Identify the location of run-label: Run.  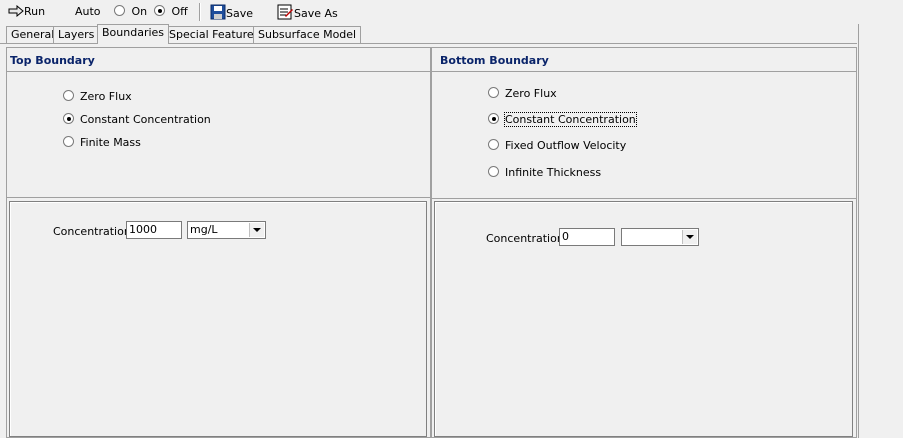
(35, 11).